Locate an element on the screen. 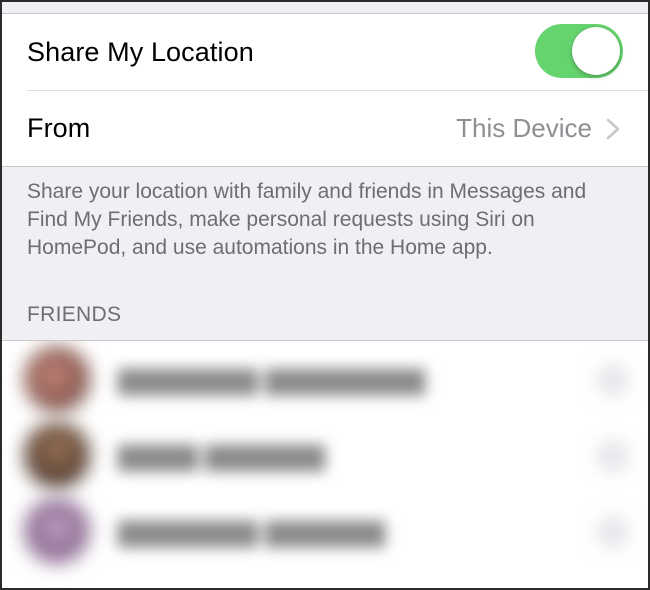 This screenshot has height=590, width=650. friend-name-redacted: ▇▇▇▇▇▇▇ ▇▇▇▇▇▇▇▇ is located at coordinates (272, 380).